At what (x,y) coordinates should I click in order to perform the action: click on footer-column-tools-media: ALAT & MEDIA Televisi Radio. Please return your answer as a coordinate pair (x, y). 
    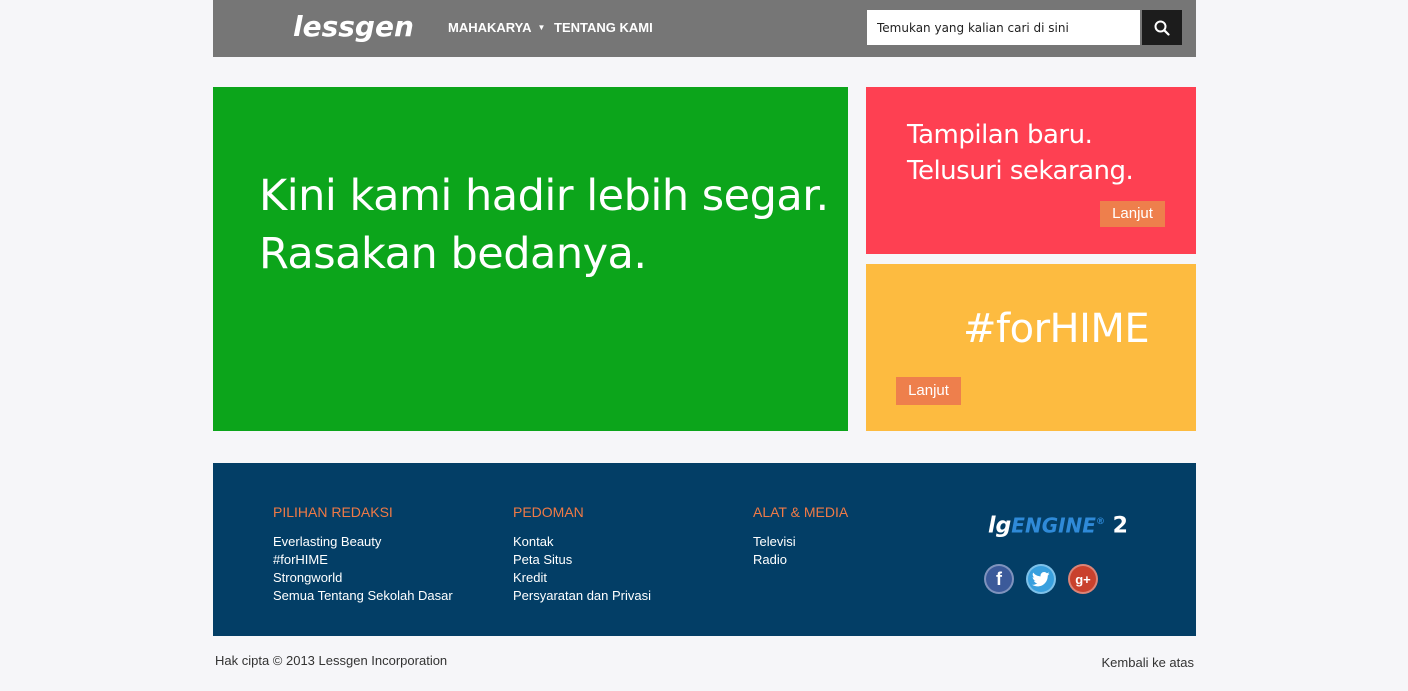
    Looking at the image, I should click on (800, 536).